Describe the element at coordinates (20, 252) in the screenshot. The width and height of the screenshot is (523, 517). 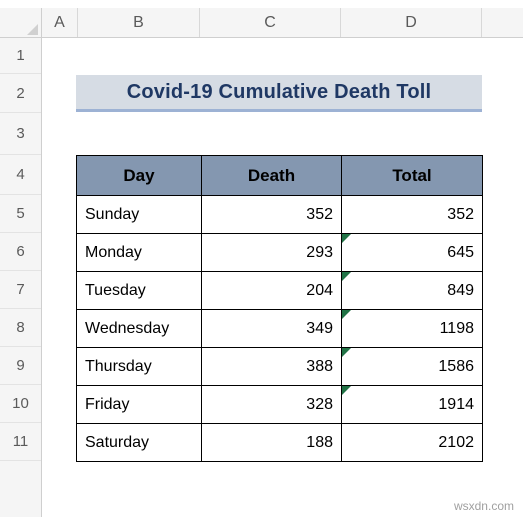
I see `row-header-6: 6` at that location.